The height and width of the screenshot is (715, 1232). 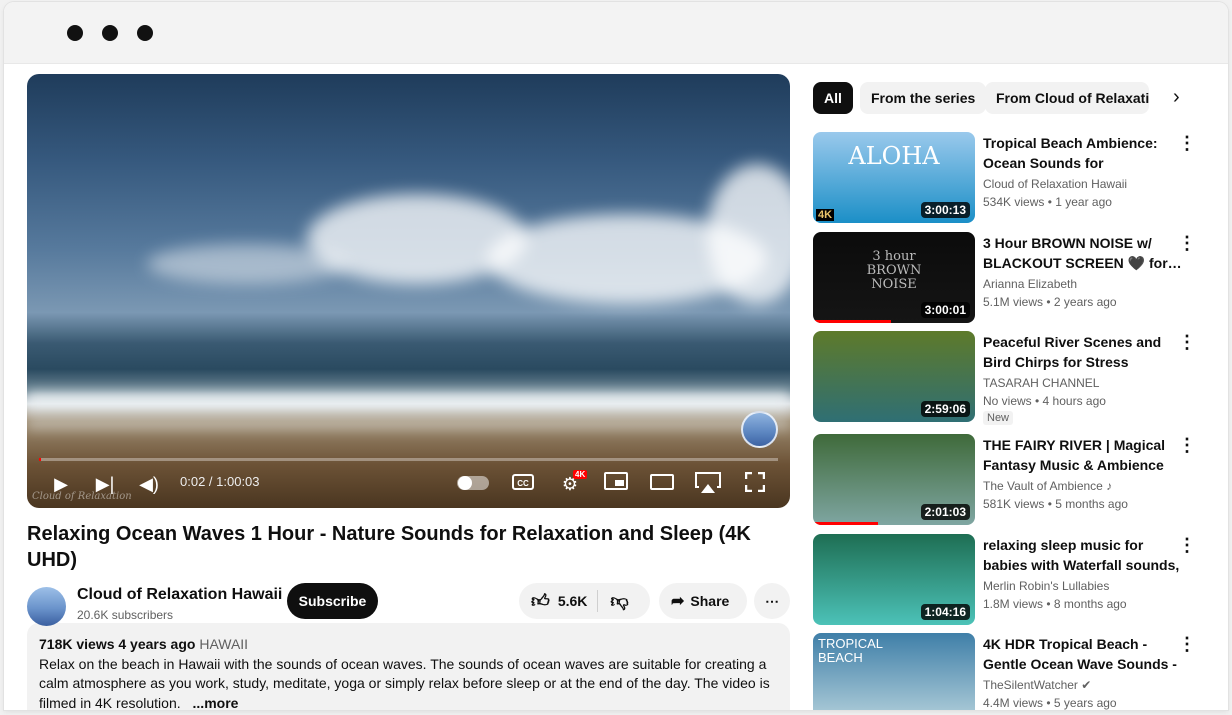 I want to click on share-icon: ➦, so click(x=678, y=601).